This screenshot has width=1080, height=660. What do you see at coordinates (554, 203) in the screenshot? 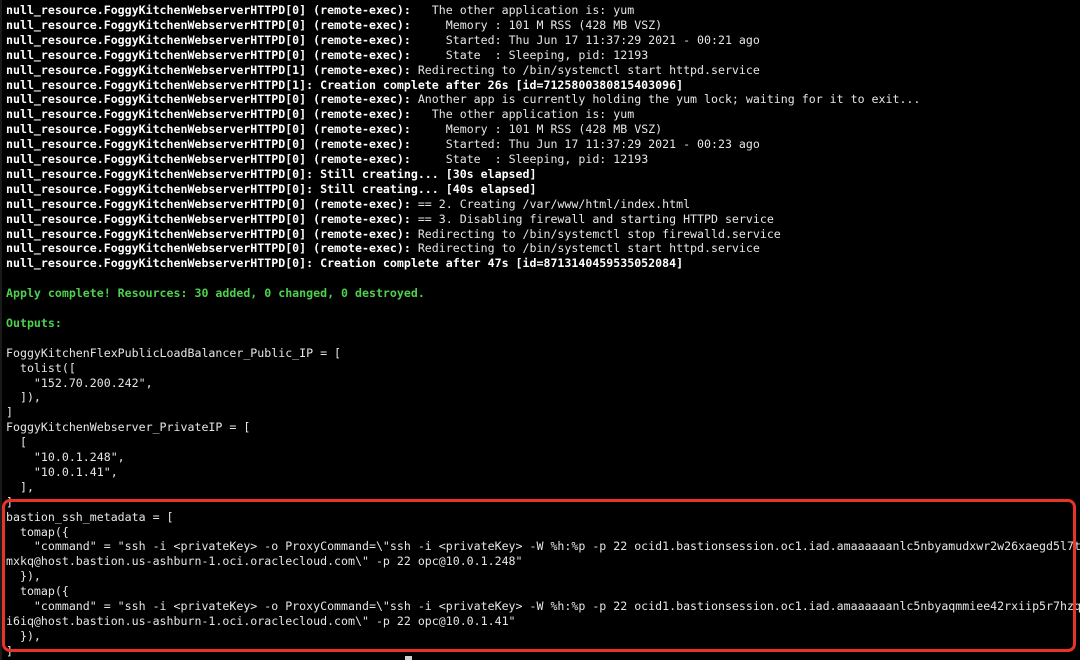
I see `terminal-text-segment: == 2. Creating /var/www/html/index.html` at bounding box center [554, 203].